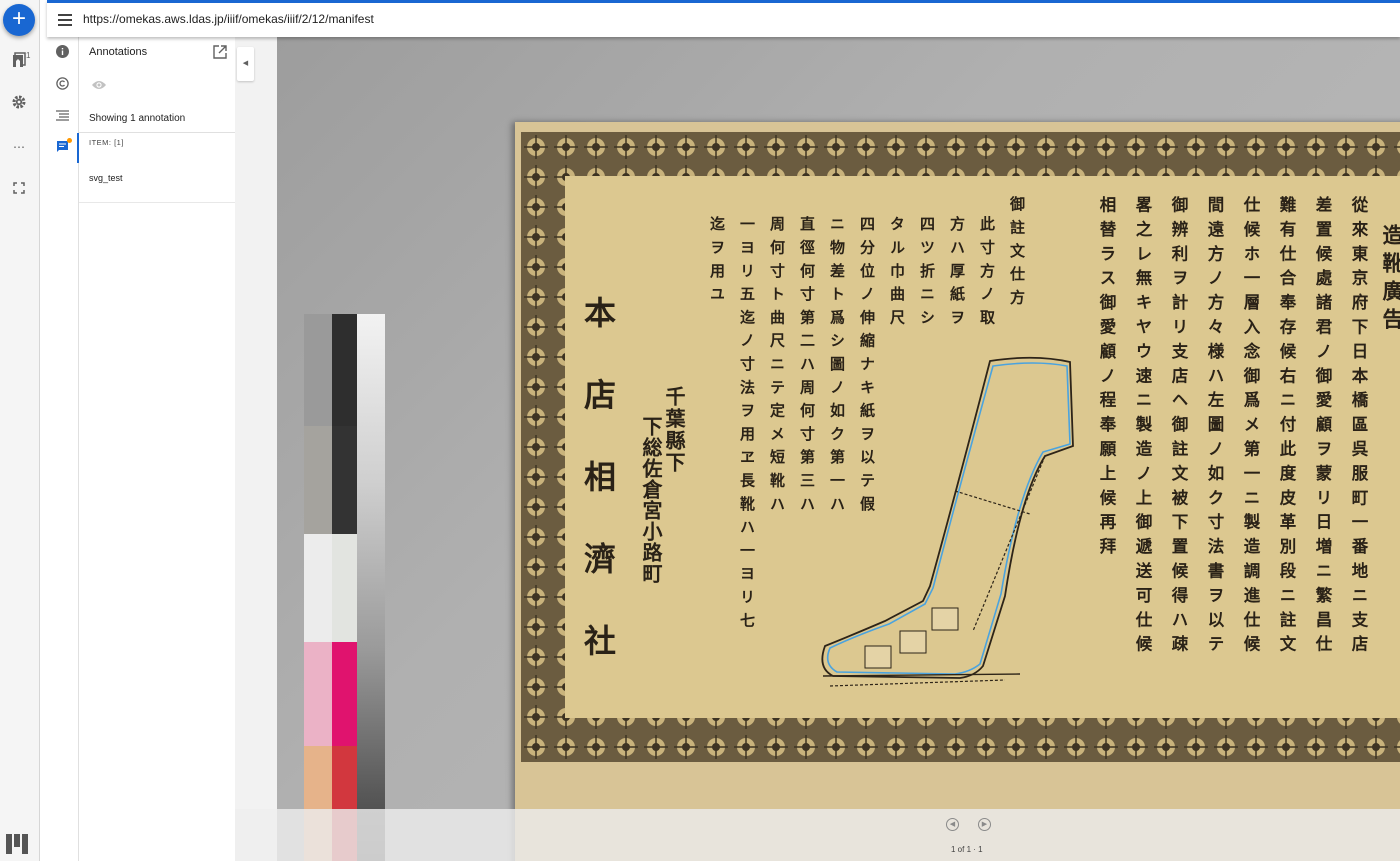  What do you see at coordinates (987, 274) in the screenshot?
I see `instruction-column-2: 此寸方ノ取` at bounding box center [987, 274].